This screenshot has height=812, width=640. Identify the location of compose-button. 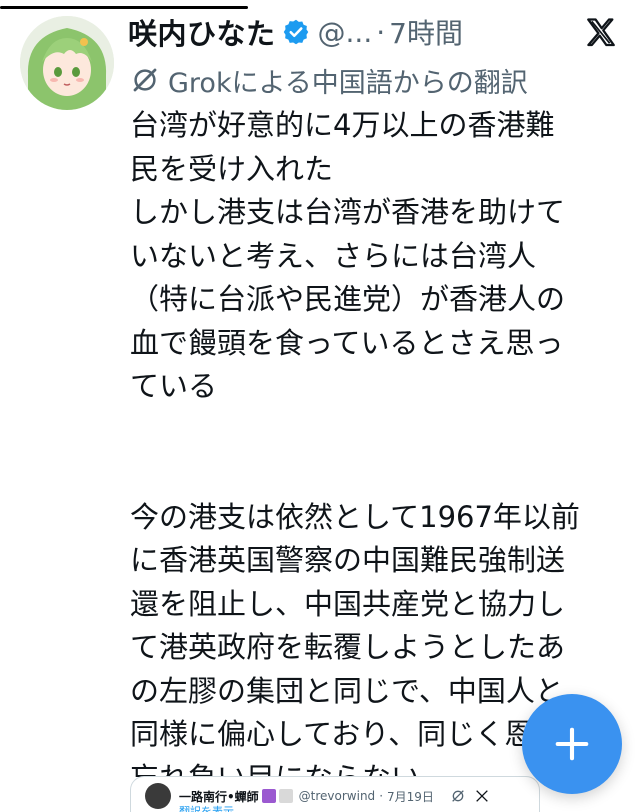
(572, 744).